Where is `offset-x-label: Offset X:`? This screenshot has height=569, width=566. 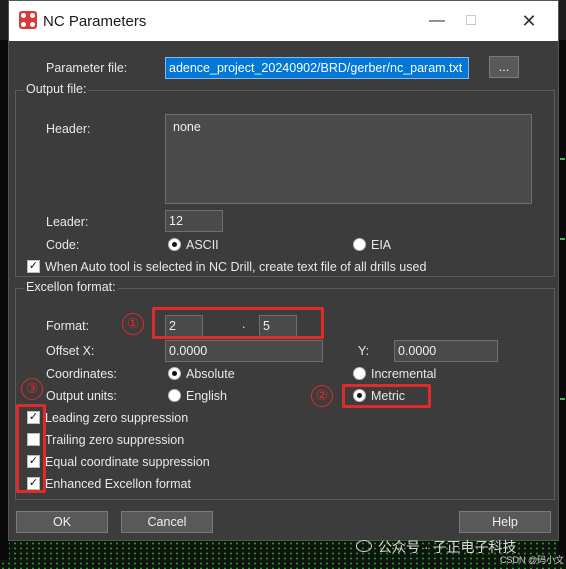
offset-x-label: Offset X: is located at coordinates (70, 351).